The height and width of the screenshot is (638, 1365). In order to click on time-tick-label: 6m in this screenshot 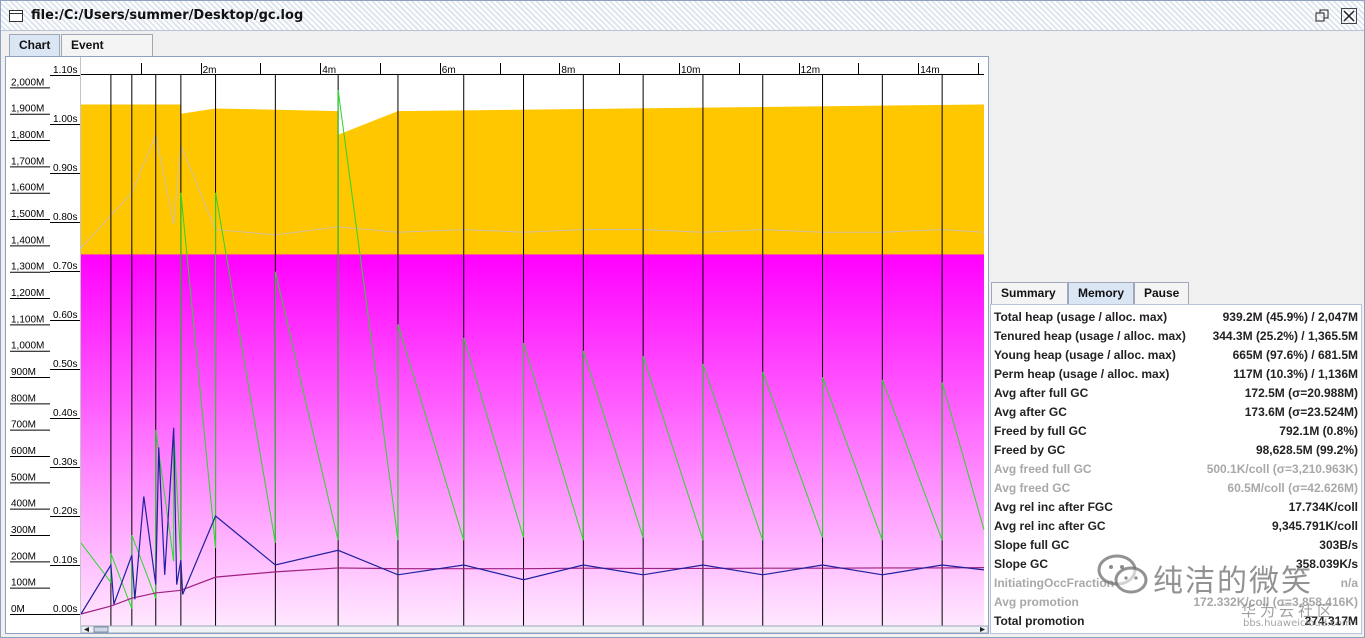, I will do `click(449, 70)`.